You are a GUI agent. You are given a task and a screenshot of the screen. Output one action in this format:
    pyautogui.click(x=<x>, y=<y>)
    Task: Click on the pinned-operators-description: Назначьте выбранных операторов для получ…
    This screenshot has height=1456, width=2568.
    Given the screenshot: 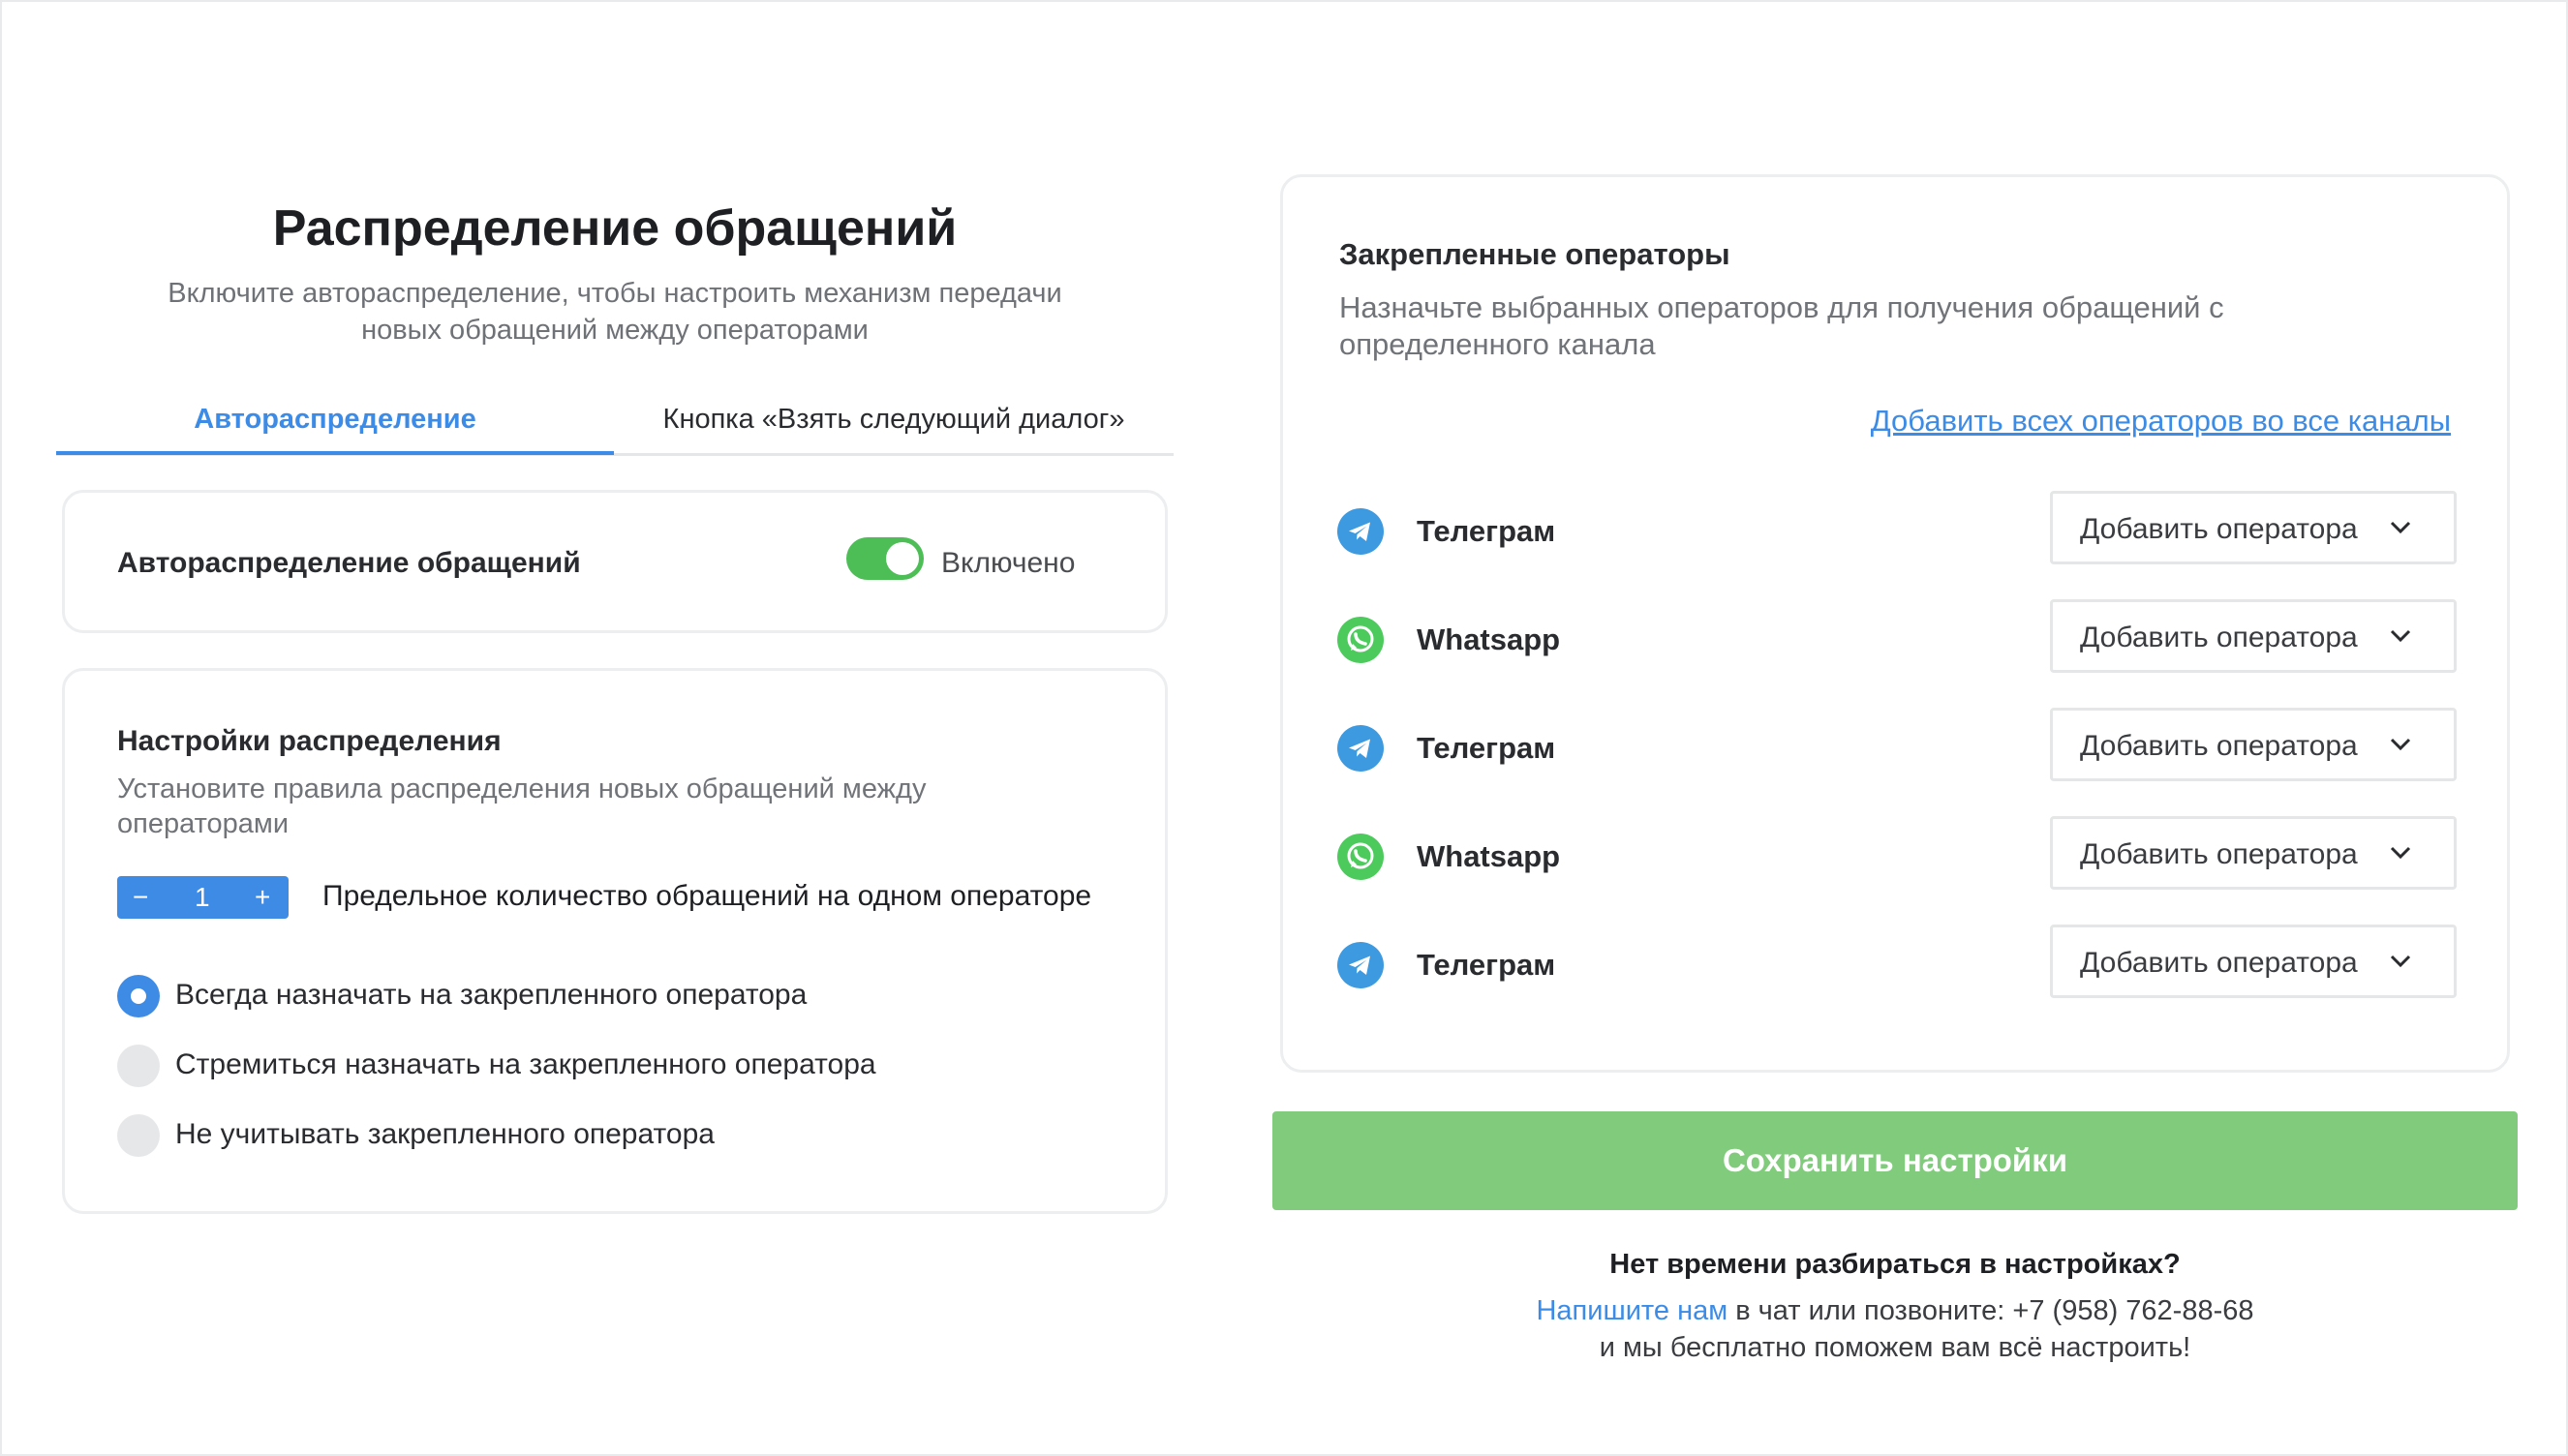 What is the action you would take?
    pyautogui.click(x=1871, y=326)
    